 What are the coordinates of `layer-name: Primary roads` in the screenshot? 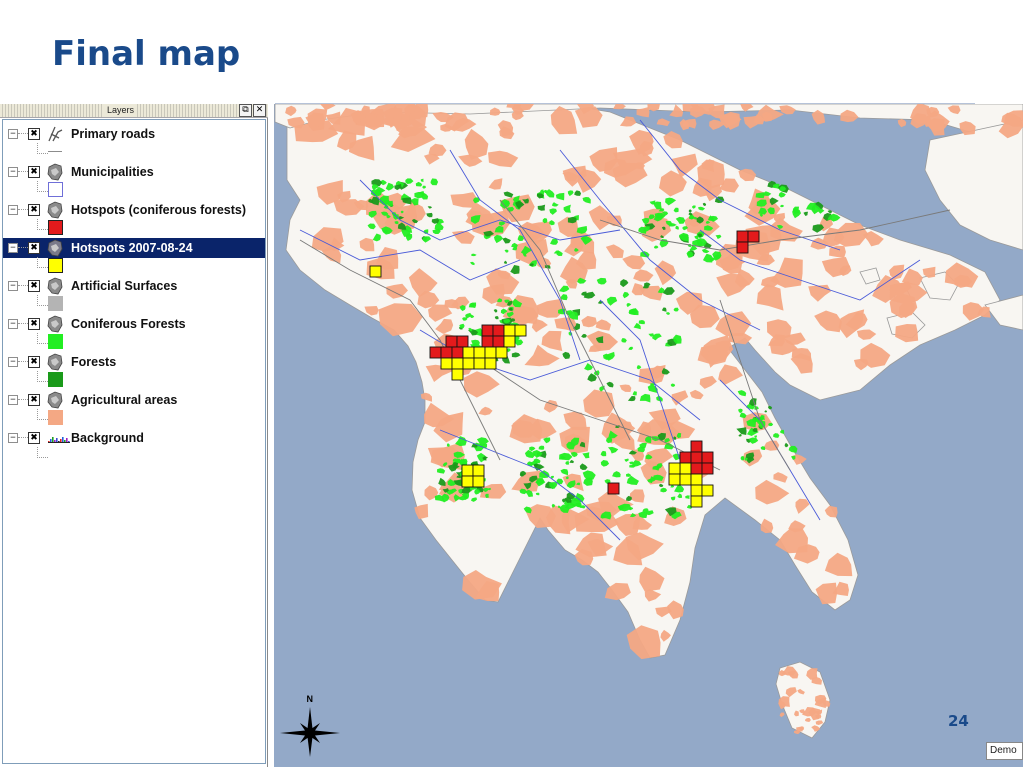 It's located at (113, 134).